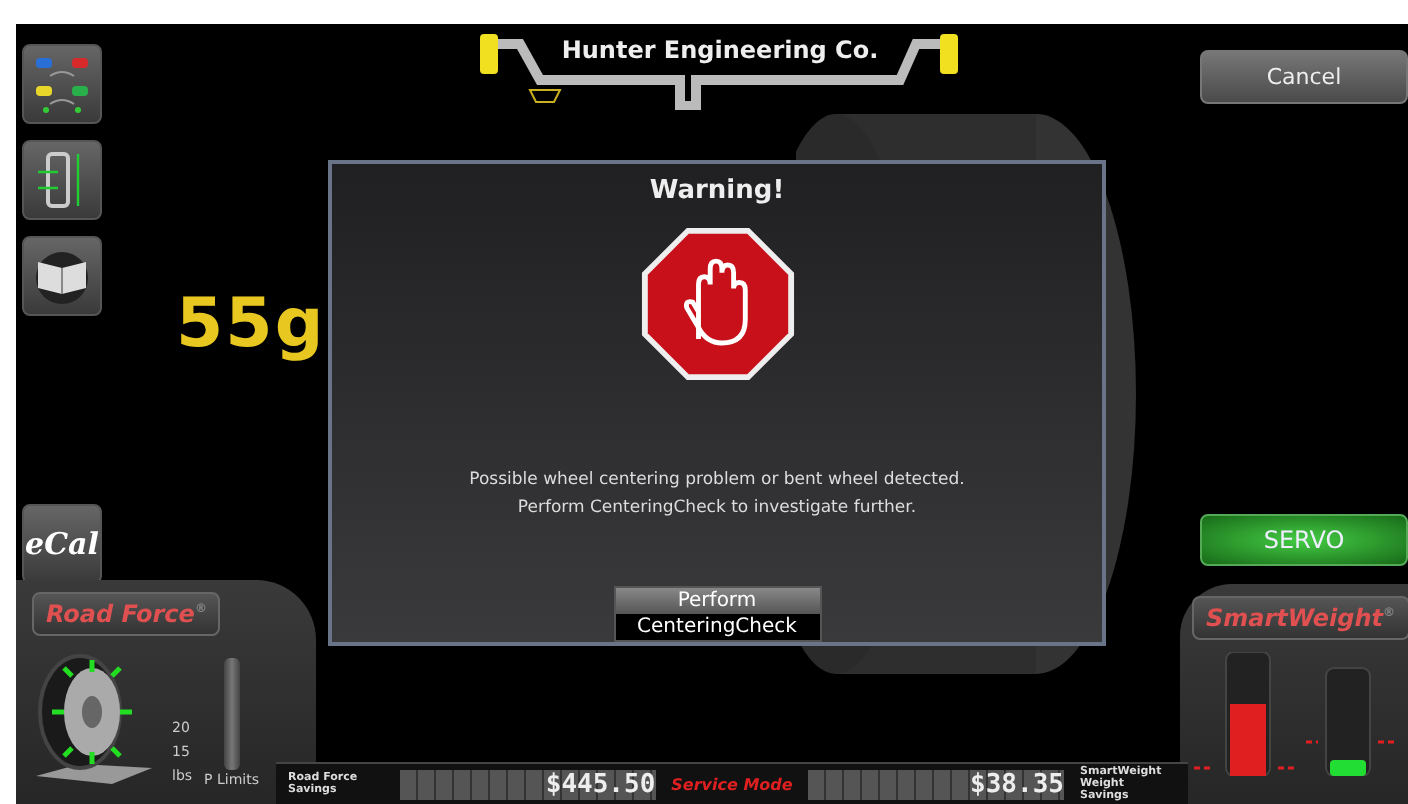 This screenshot has width=1408, height=804. Describe the element at coordinates (720, 50) in the screenshot. I see `company-title: Hunter Engineering Co.` at that location.